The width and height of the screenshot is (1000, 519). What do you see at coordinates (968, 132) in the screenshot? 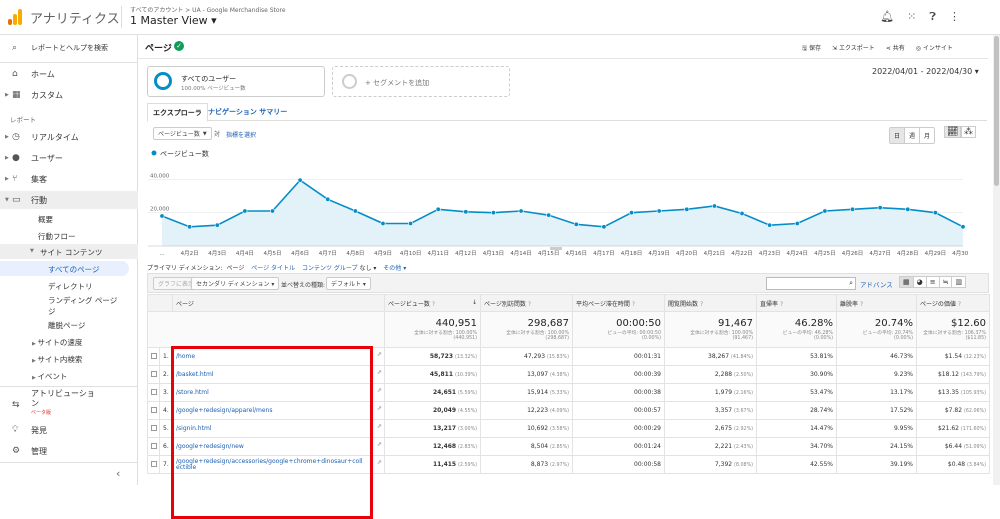
I see `motion-chart-icon: ⁂` at bounding box center [968, 132].